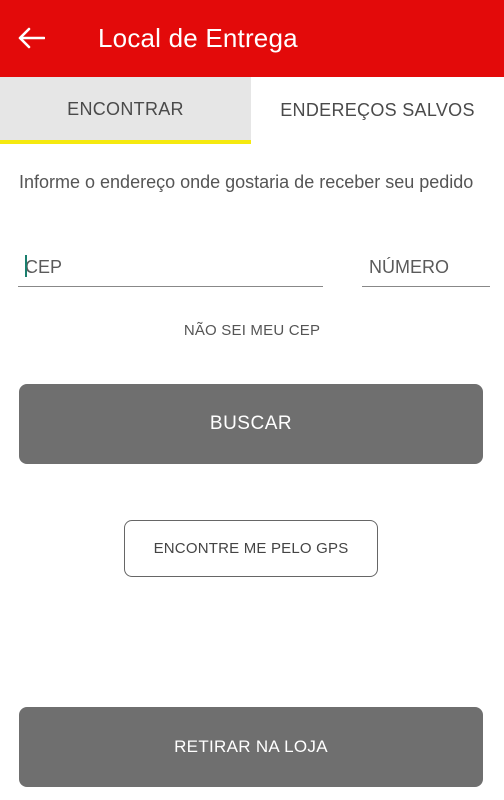 The width and height of the screenshot is (504, 800). I want to click on back-button, so click(31, 38).